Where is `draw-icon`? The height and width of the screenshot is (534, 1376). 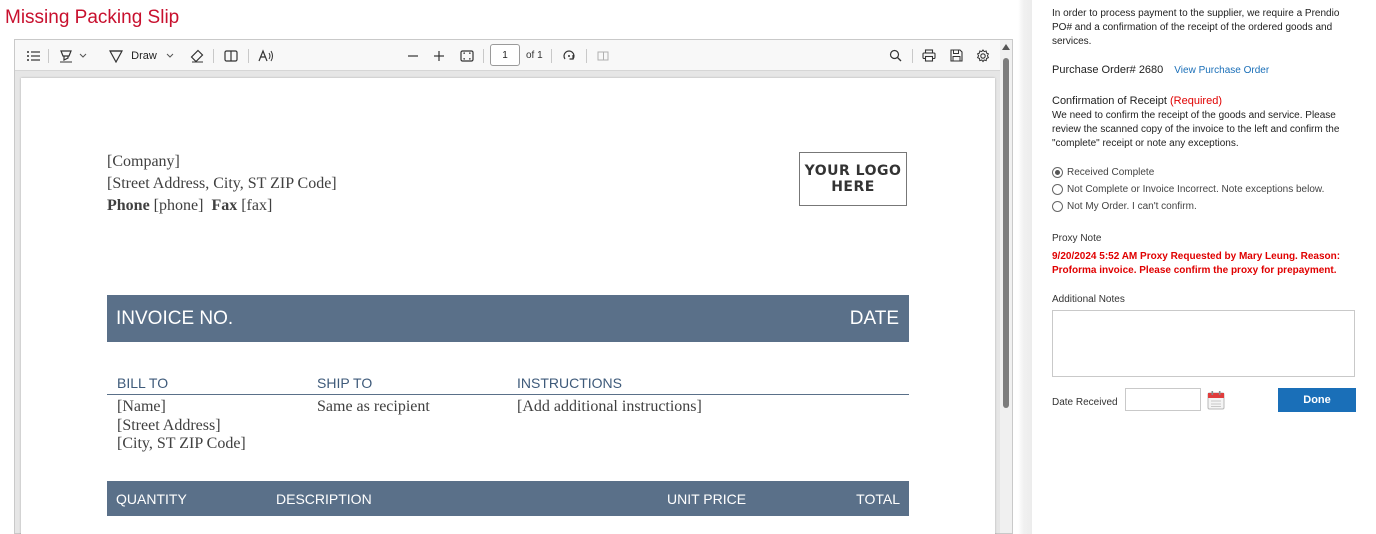 draw-icon is located at coordinates (116, 55).